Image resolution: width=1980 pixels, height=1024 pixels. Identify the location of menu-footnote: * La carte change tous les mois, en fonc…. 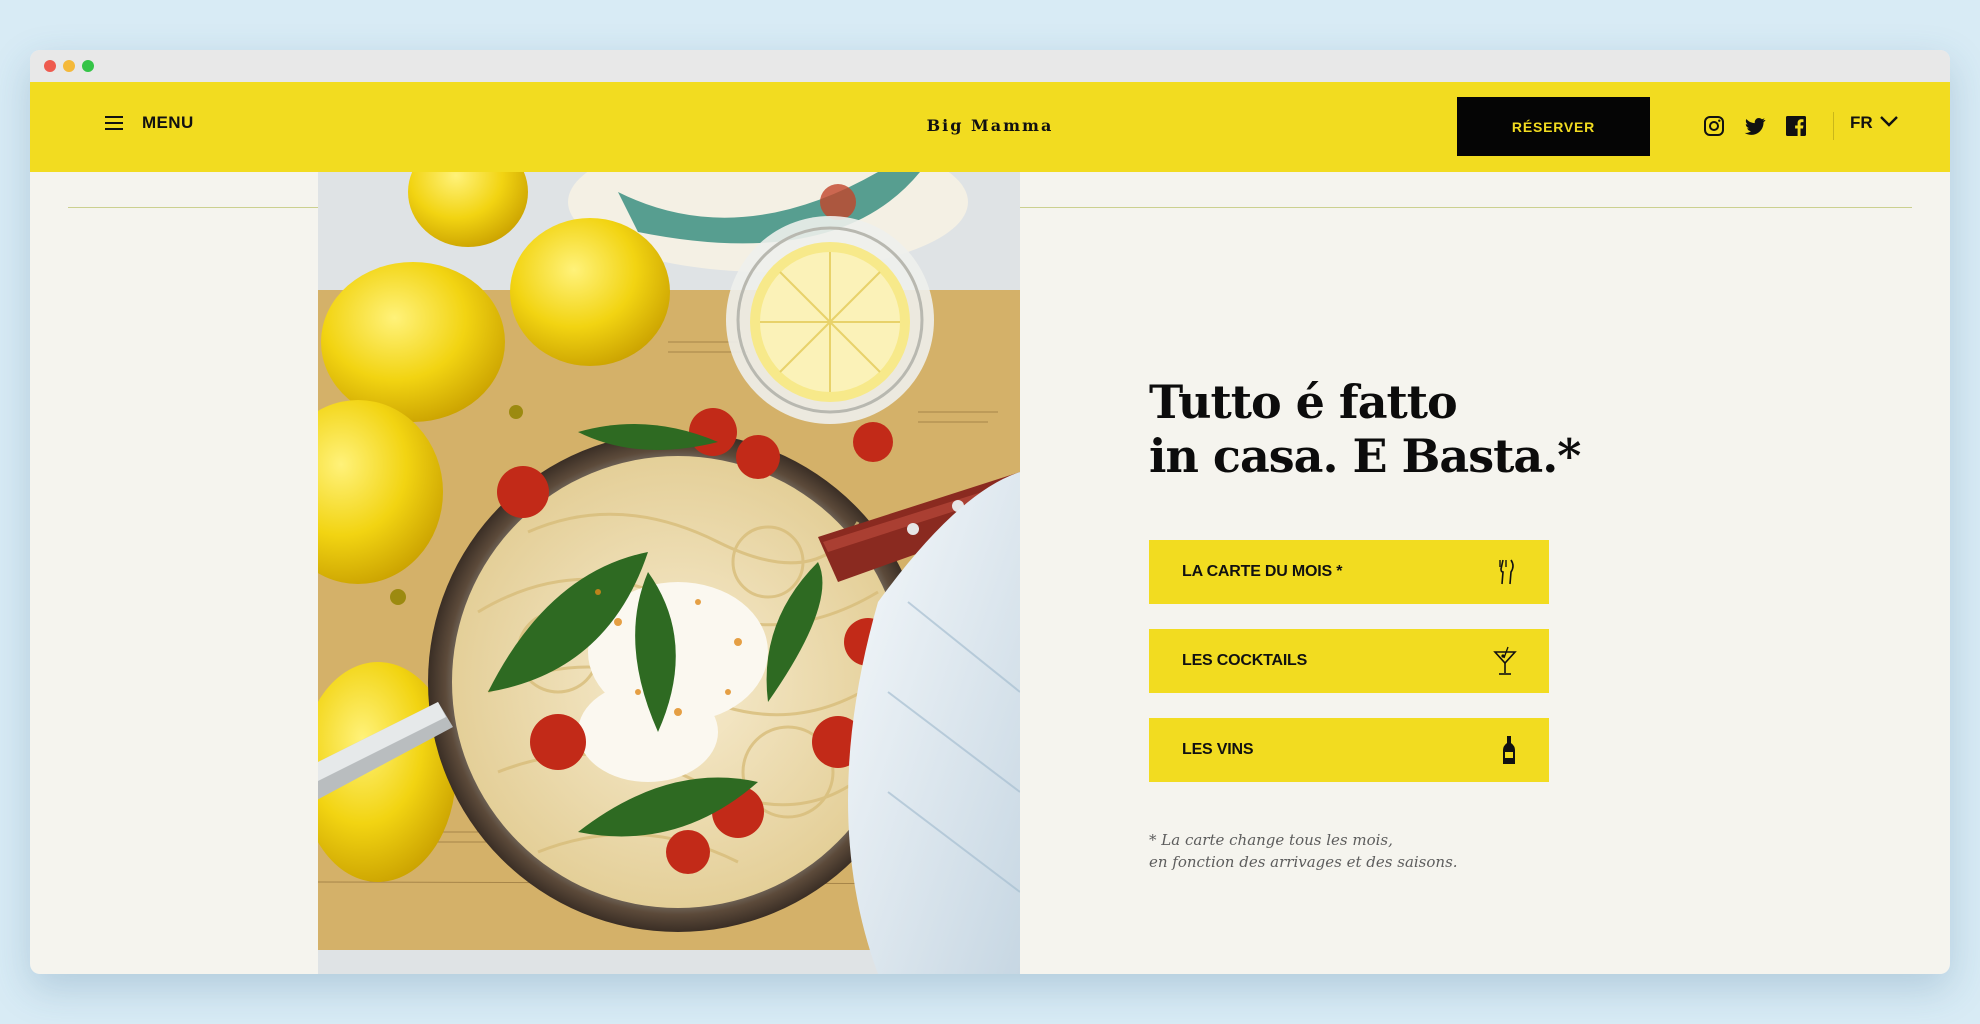
(1303, 851).